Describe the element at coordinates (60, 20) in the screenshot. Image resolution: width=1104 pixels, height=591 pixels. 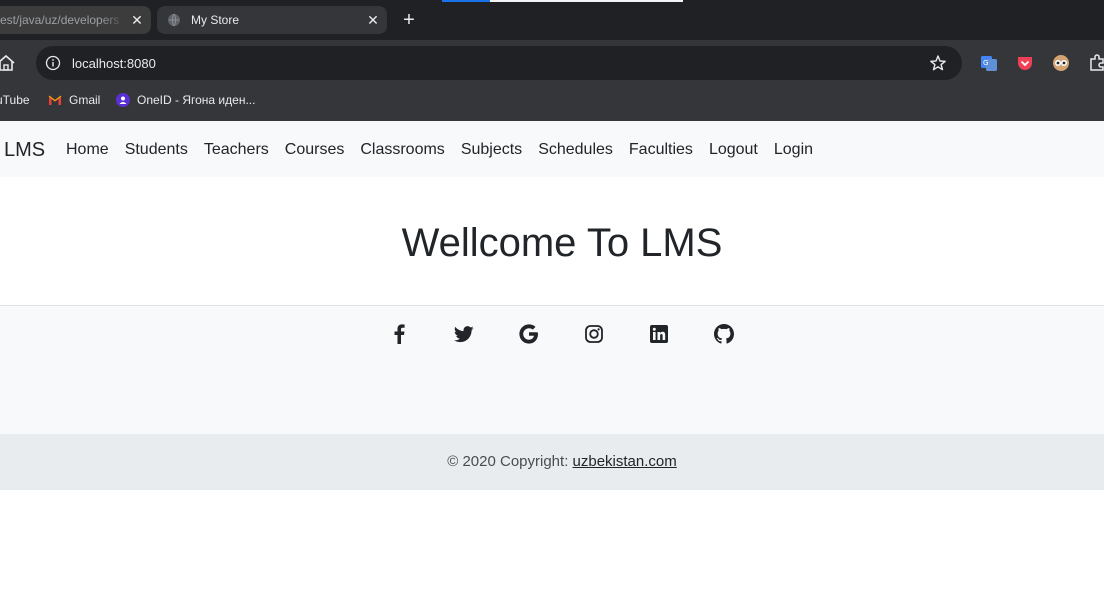
I see `tab-title: est/java/uz/developers` at that location.